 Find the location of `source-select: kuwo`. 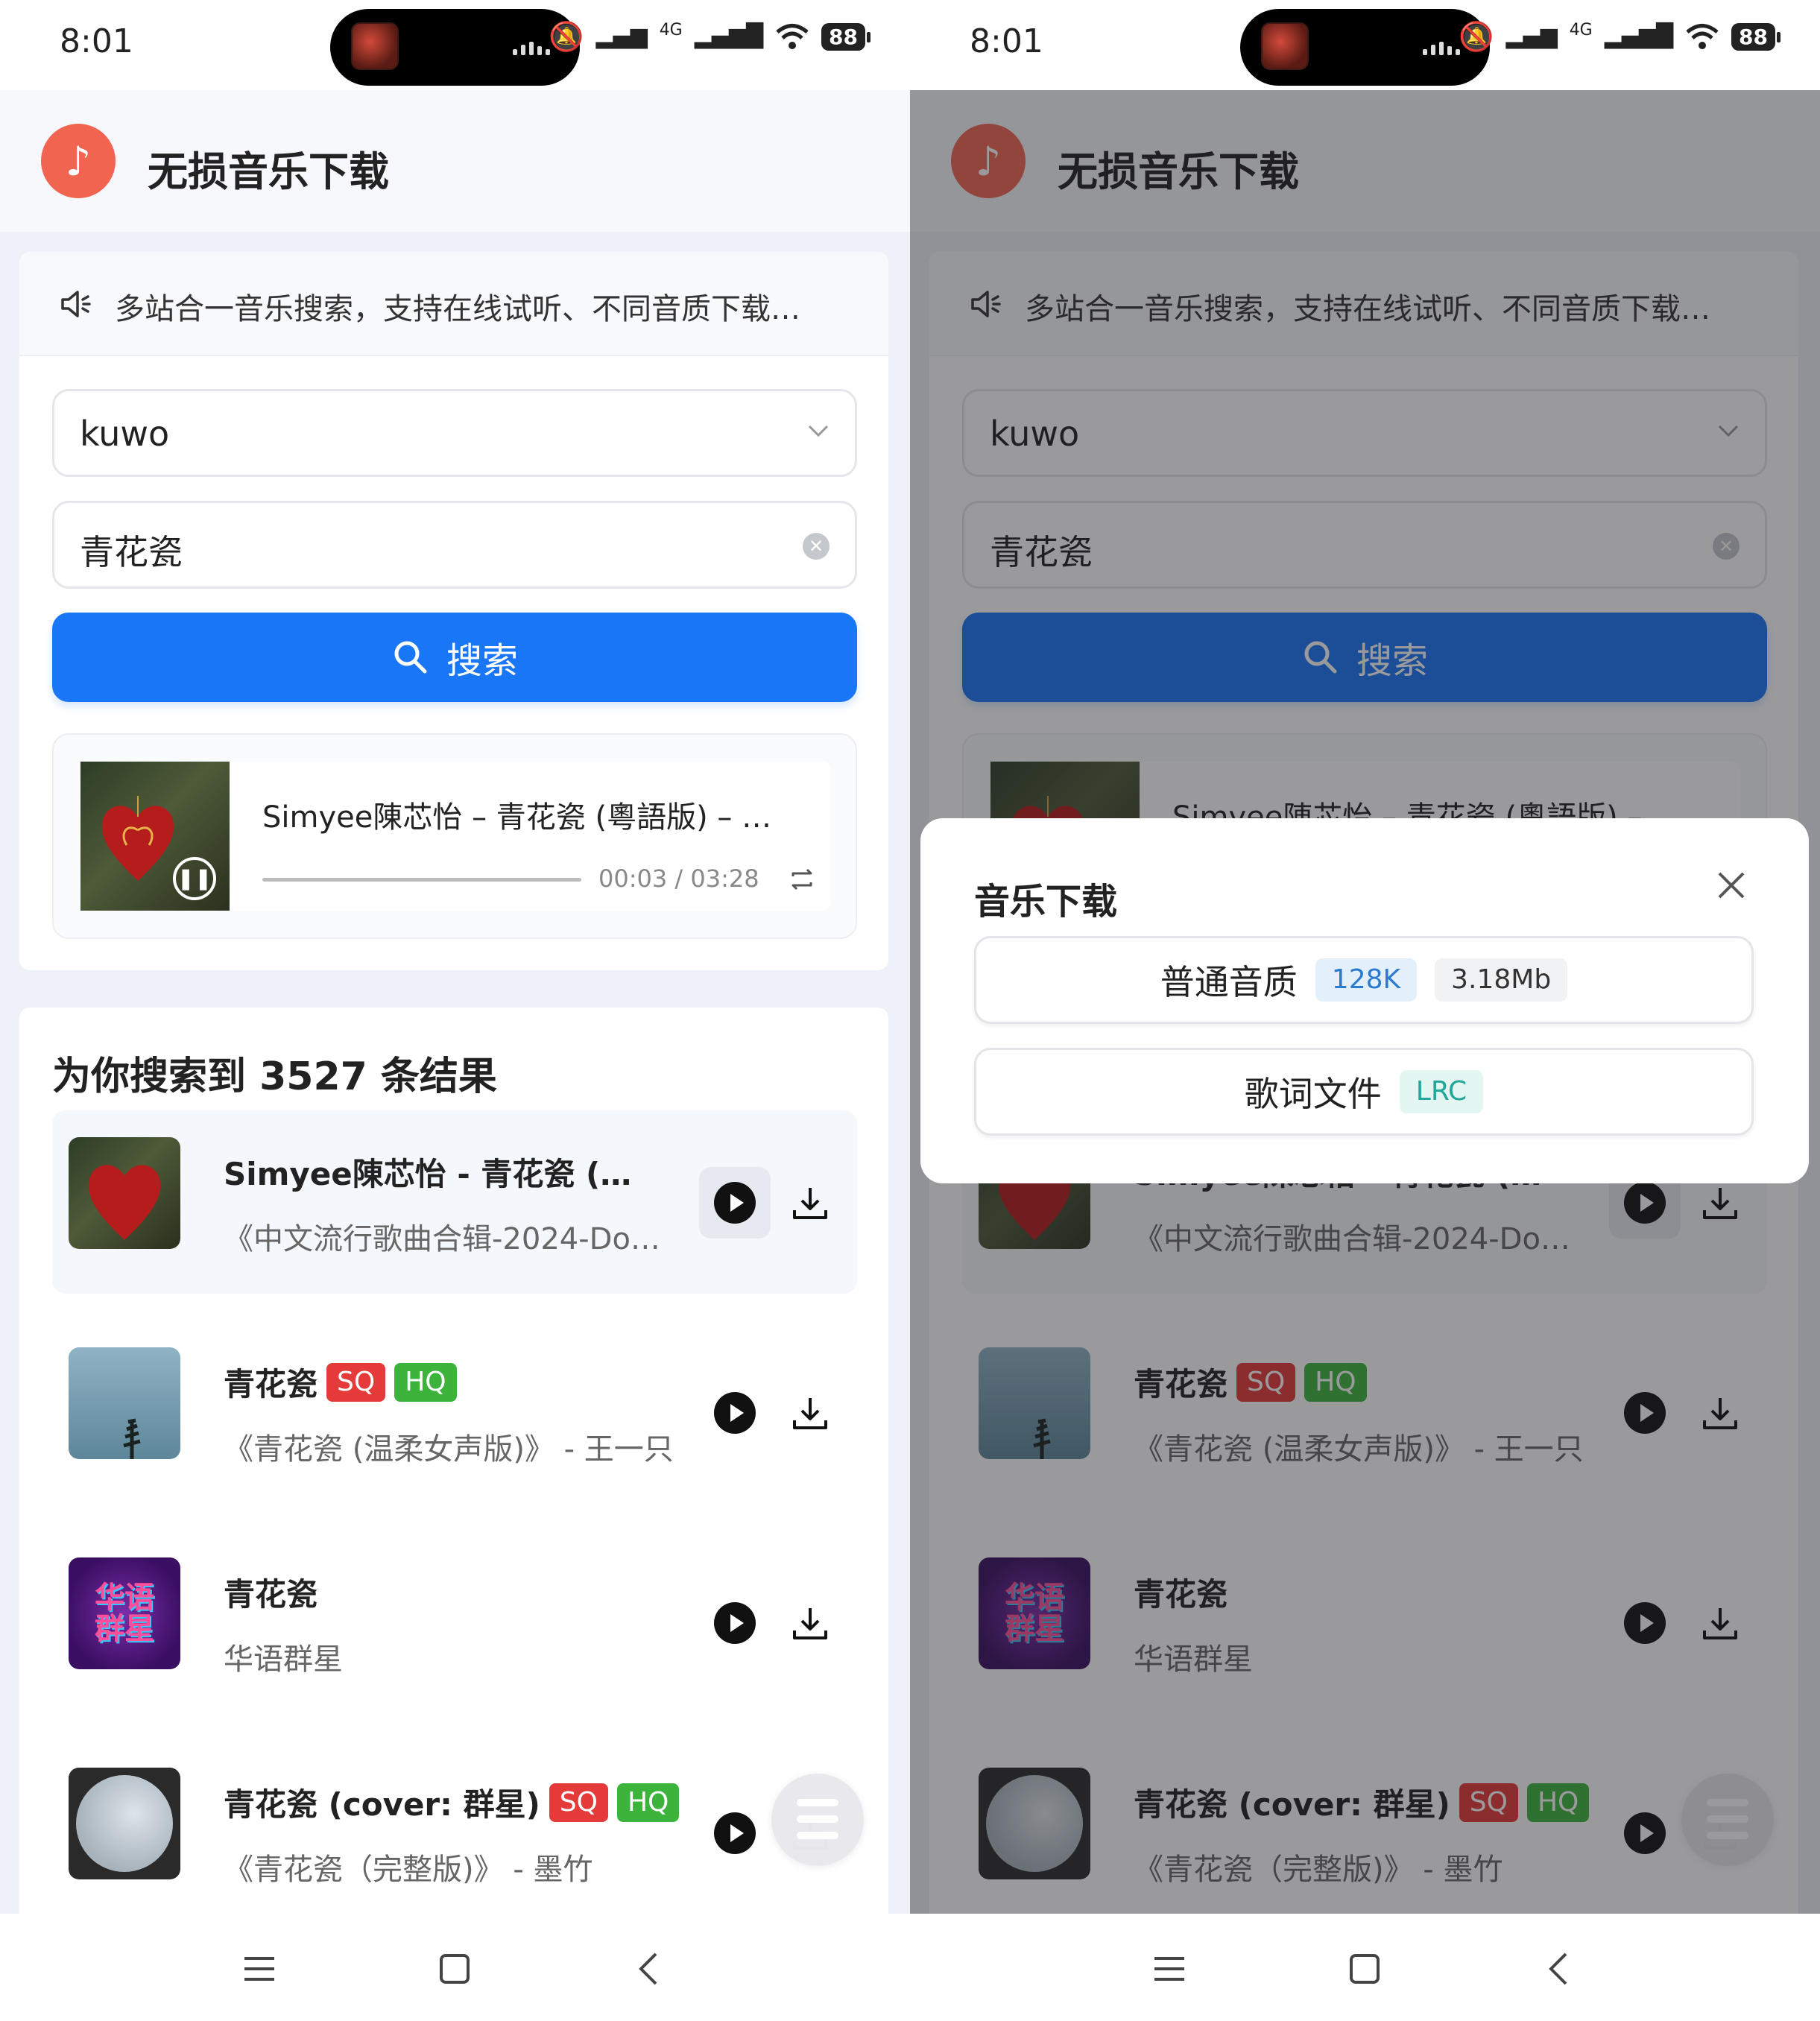

source-select: kuwo is located at coordinates (454, 433).